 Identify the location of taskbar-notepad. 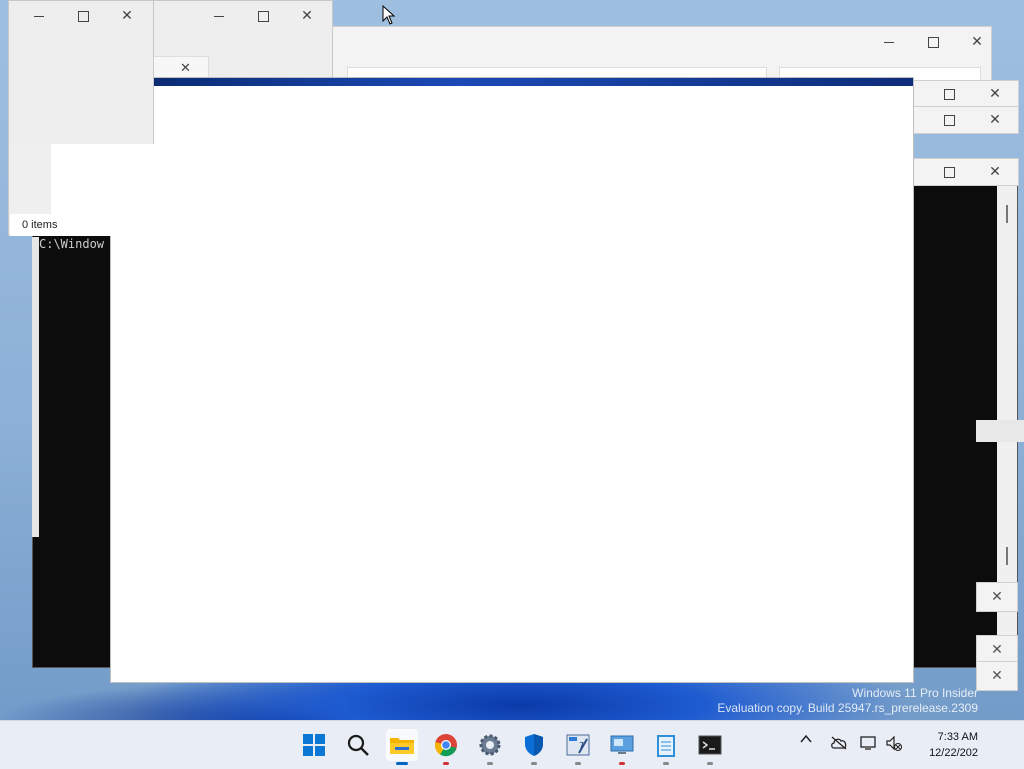
(666, 747).